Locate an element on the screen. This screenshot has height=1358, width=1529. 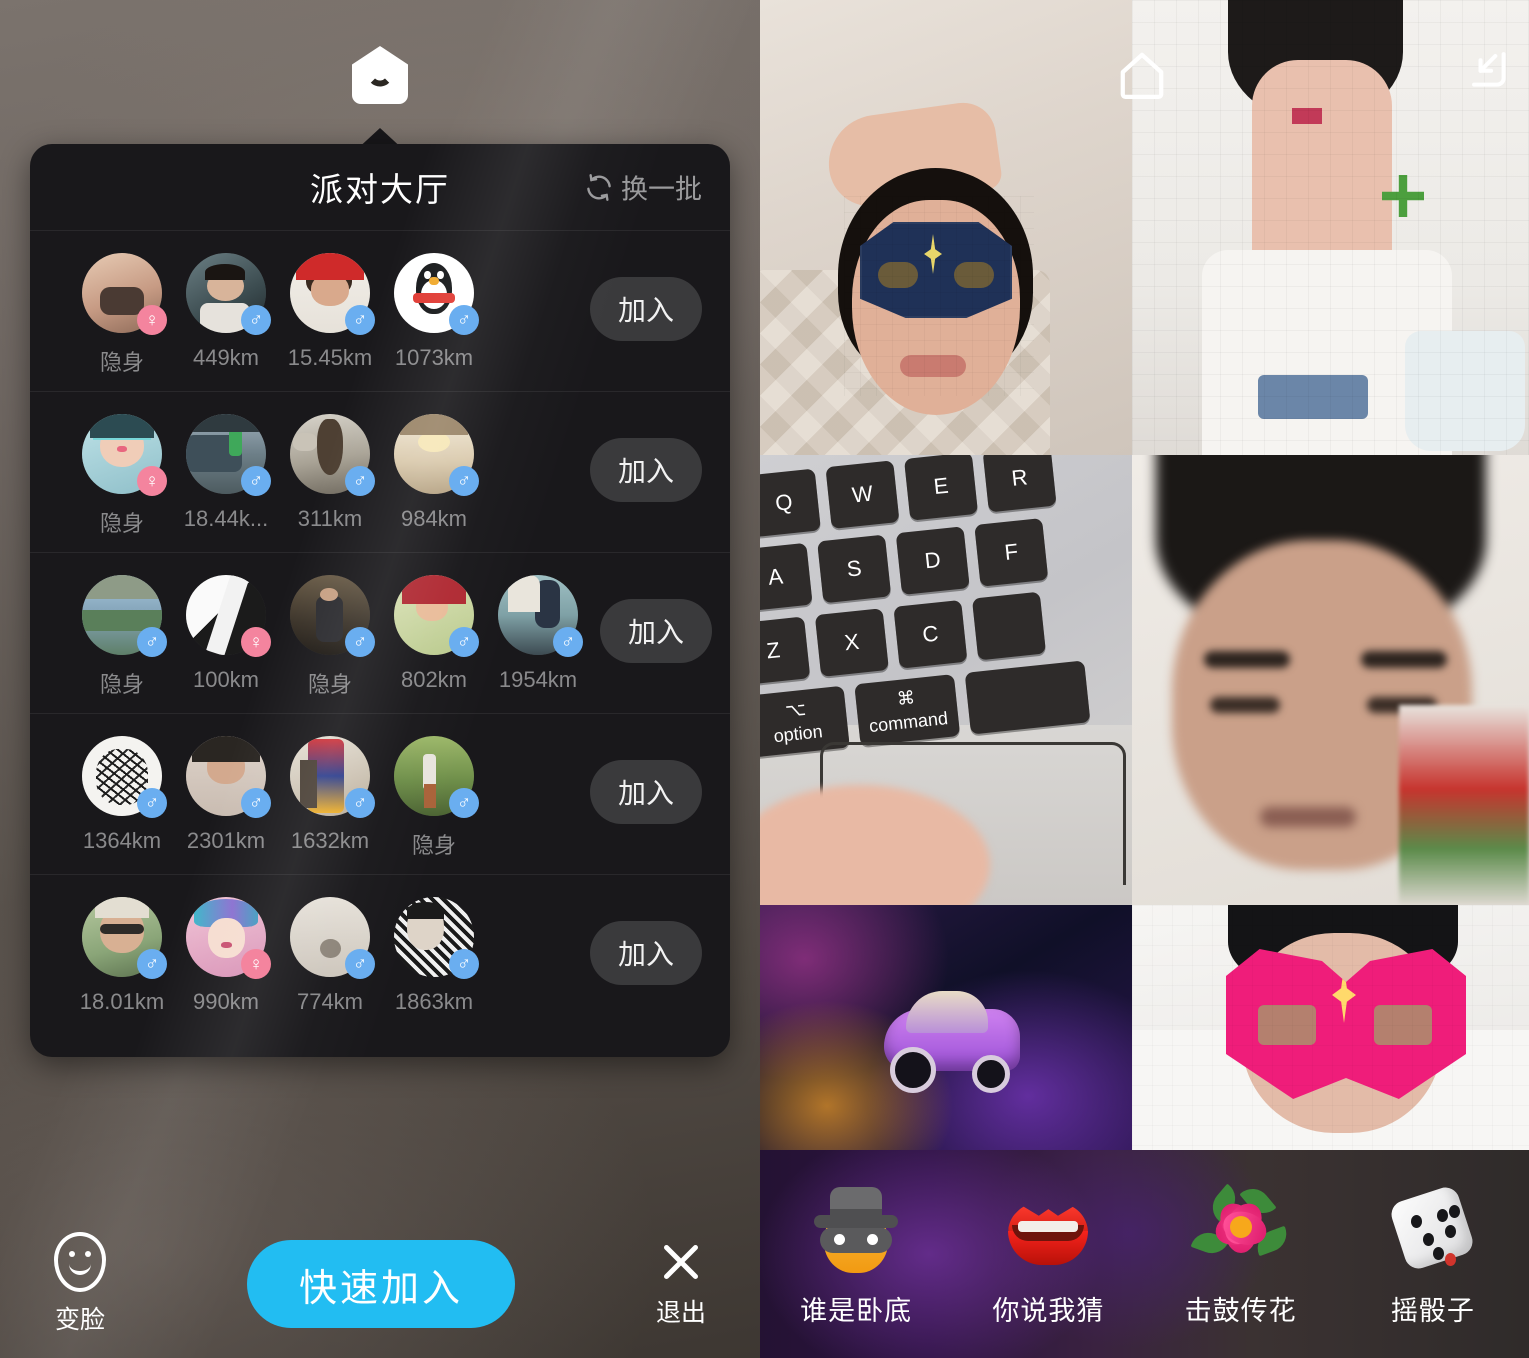
member-cell: ♂ 449km is located at coordinates (226, 315).